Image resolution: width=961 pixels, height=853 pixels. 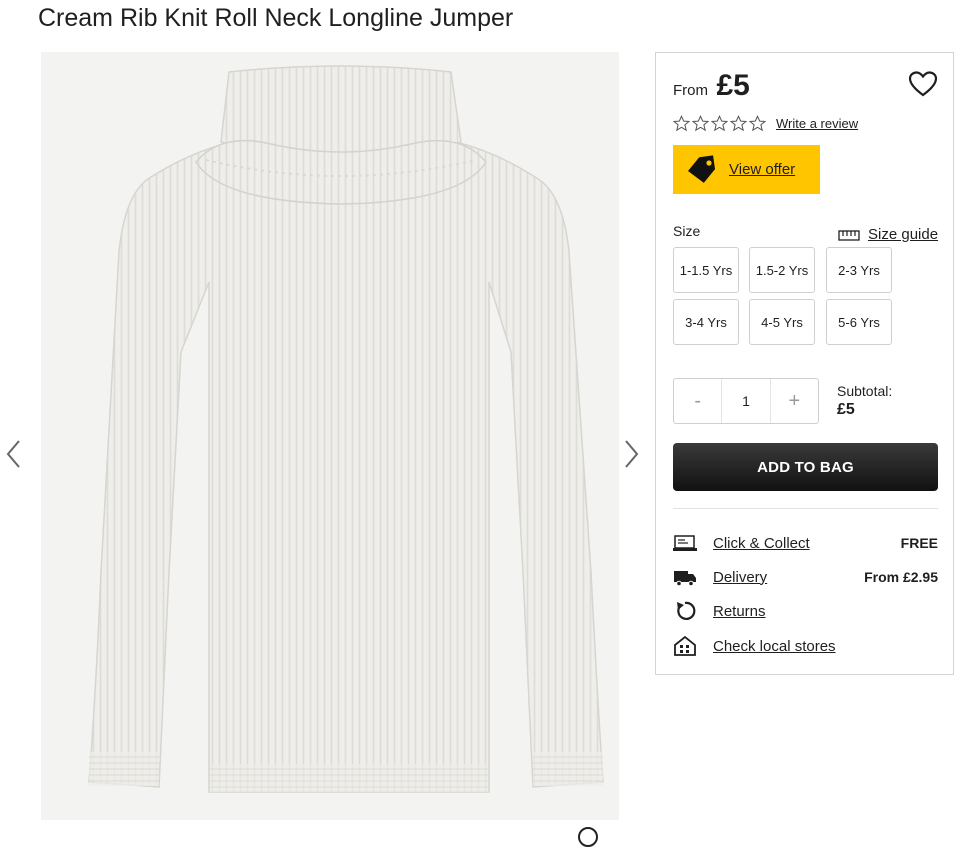 I want to click on wishlist-heart-icon, so click(x=923, y=84).